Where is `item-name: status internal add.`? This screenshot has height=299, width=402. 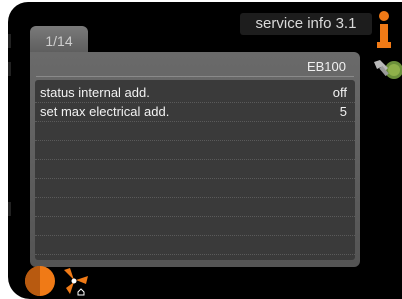 item-name: status internal add. is located at coordinates (95, 92).